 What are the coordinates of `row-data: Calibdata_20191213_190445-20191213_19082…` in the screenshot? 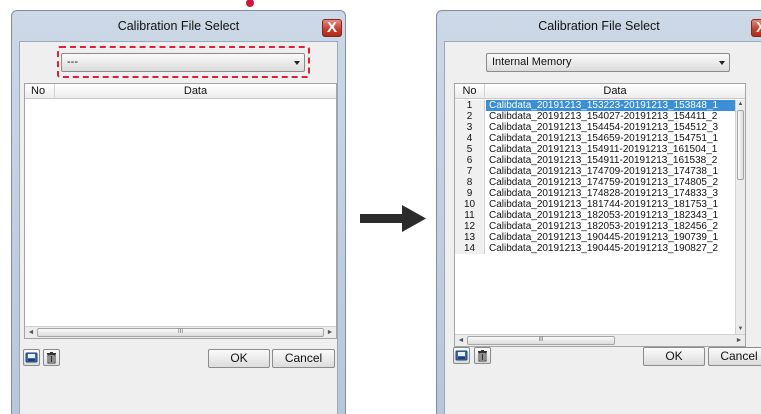 It's located at (604, 248).